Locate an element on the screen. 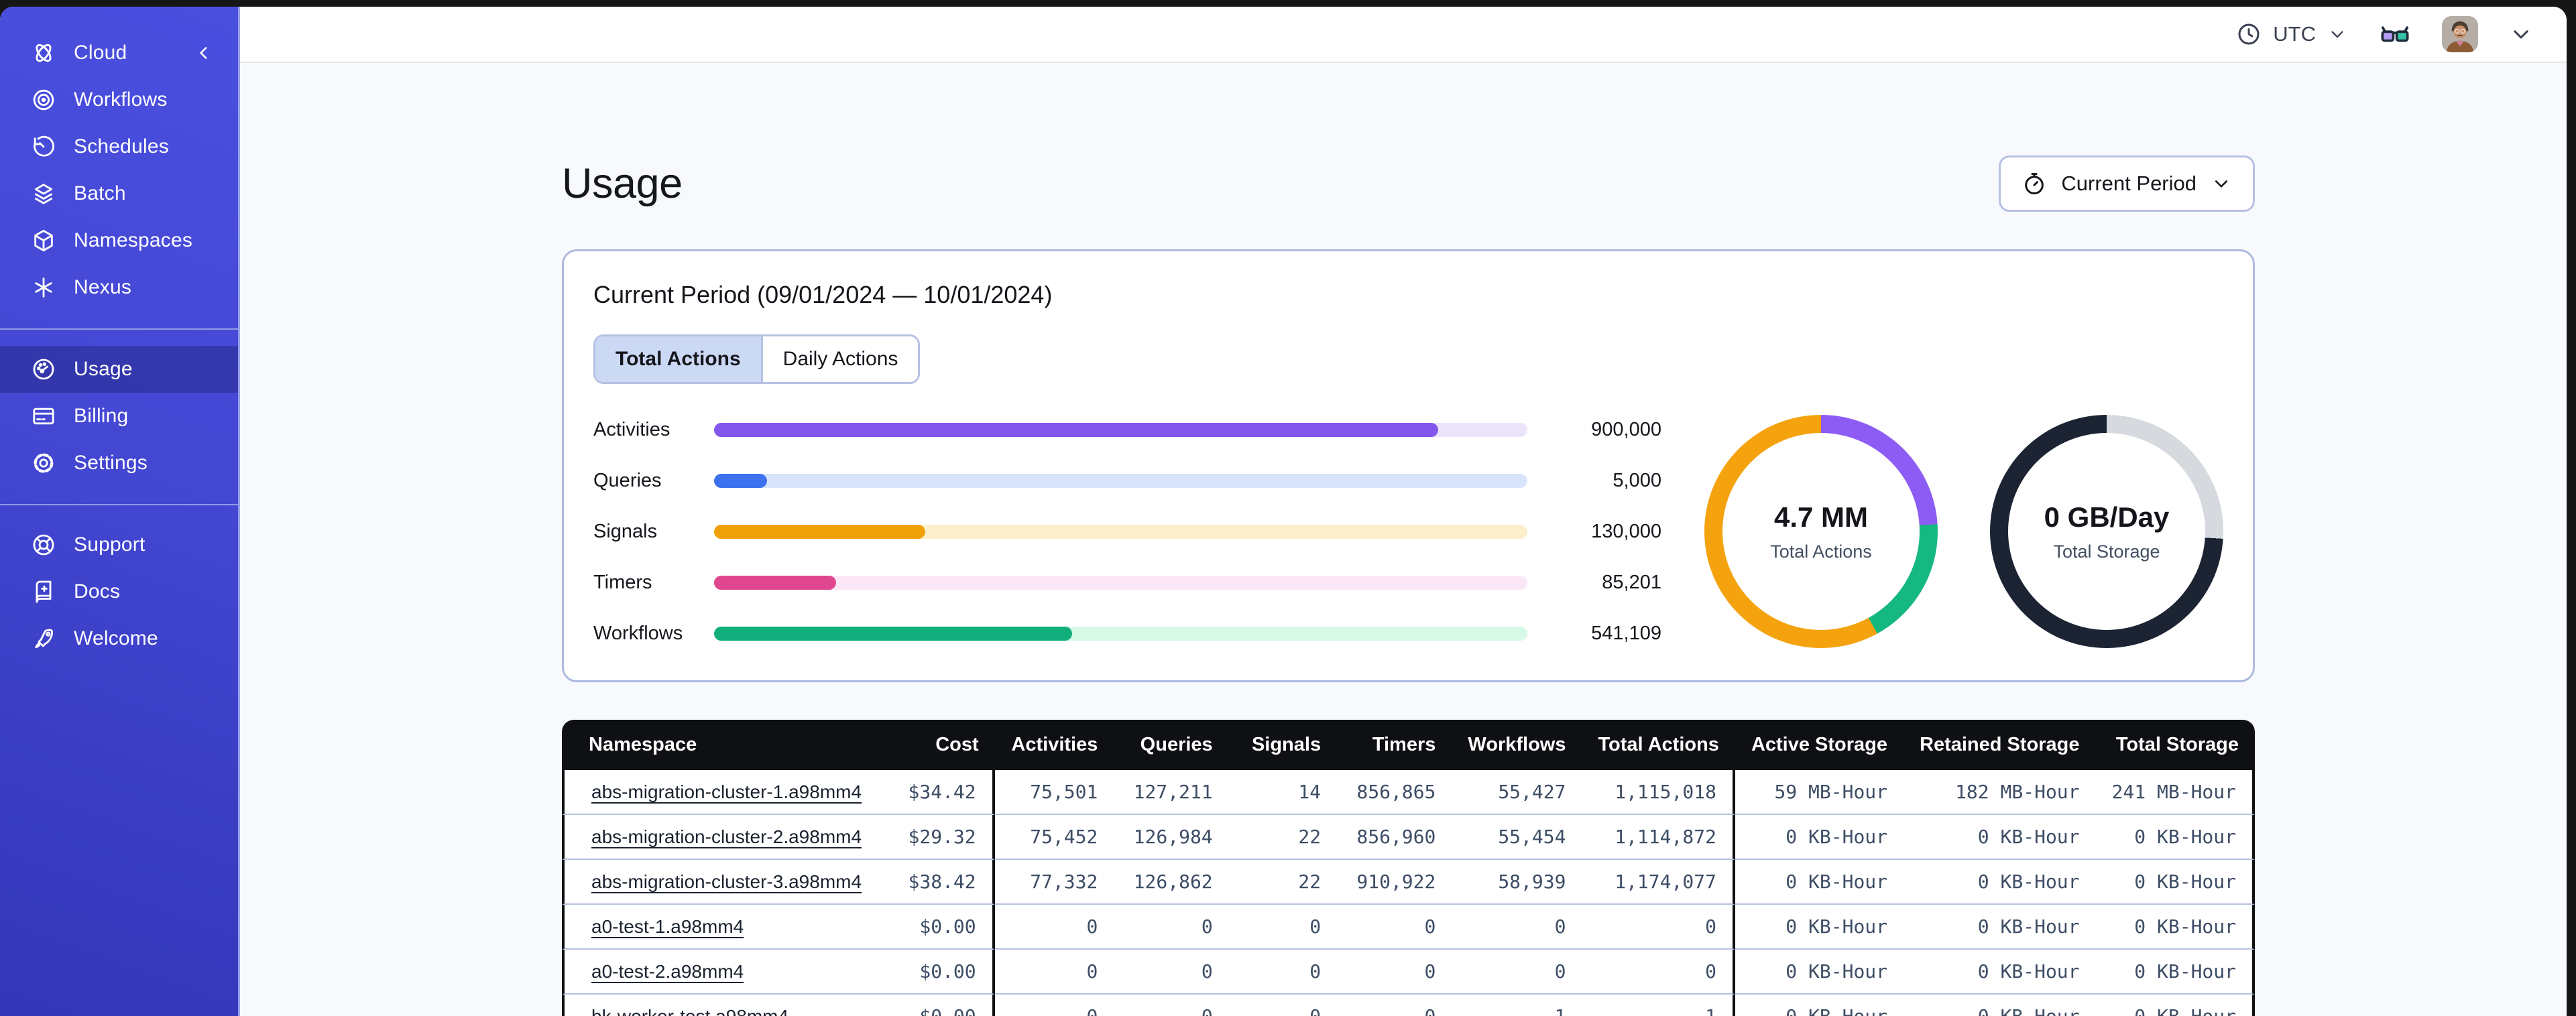 The image size is (2576, 1016). tab-total-actions: Total Actions is located at coordinates (678, 359).